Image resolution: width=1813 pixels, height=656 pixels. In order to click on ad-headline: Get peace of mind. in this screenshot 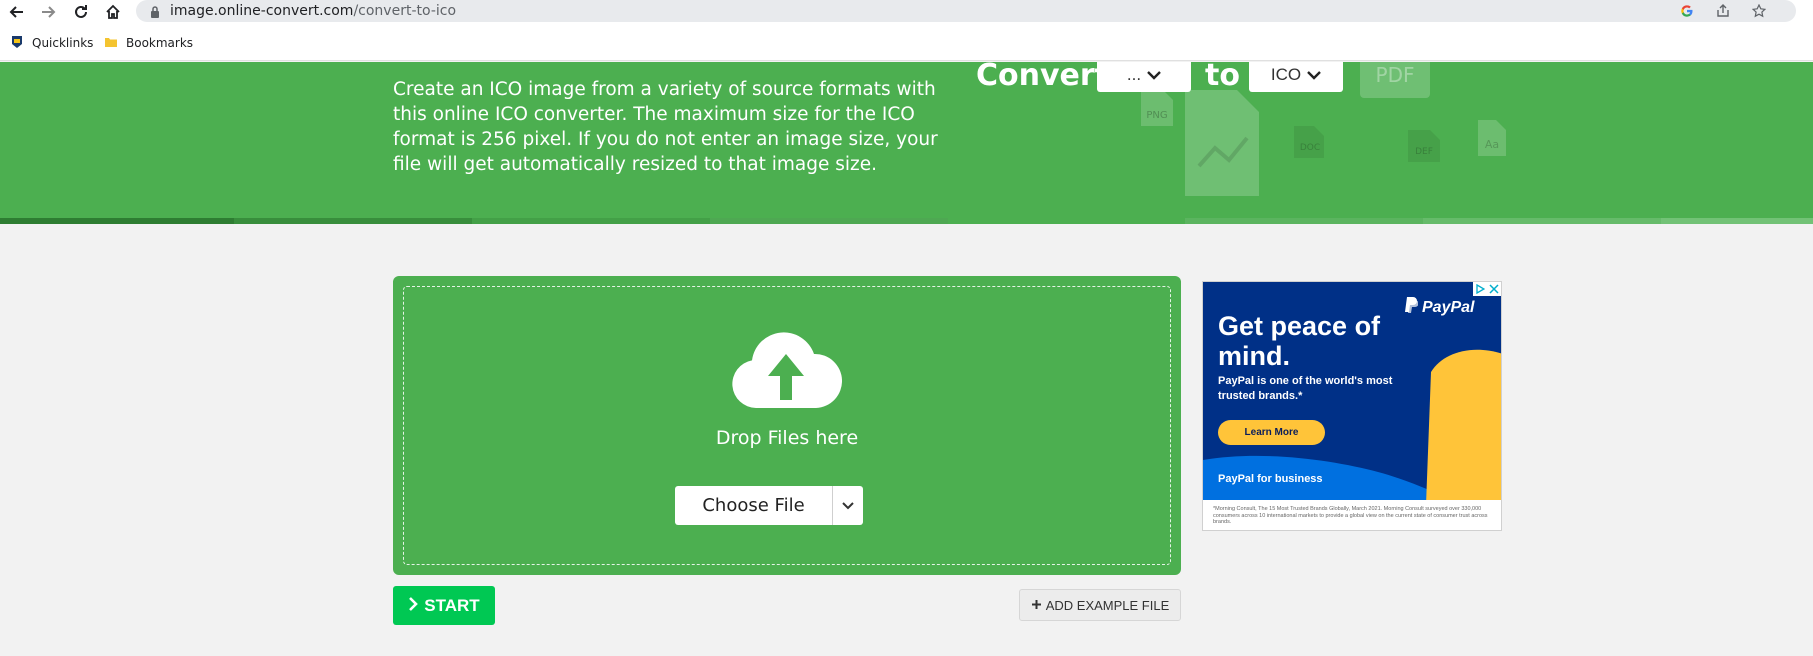, I will do `click(1299, 341)`.